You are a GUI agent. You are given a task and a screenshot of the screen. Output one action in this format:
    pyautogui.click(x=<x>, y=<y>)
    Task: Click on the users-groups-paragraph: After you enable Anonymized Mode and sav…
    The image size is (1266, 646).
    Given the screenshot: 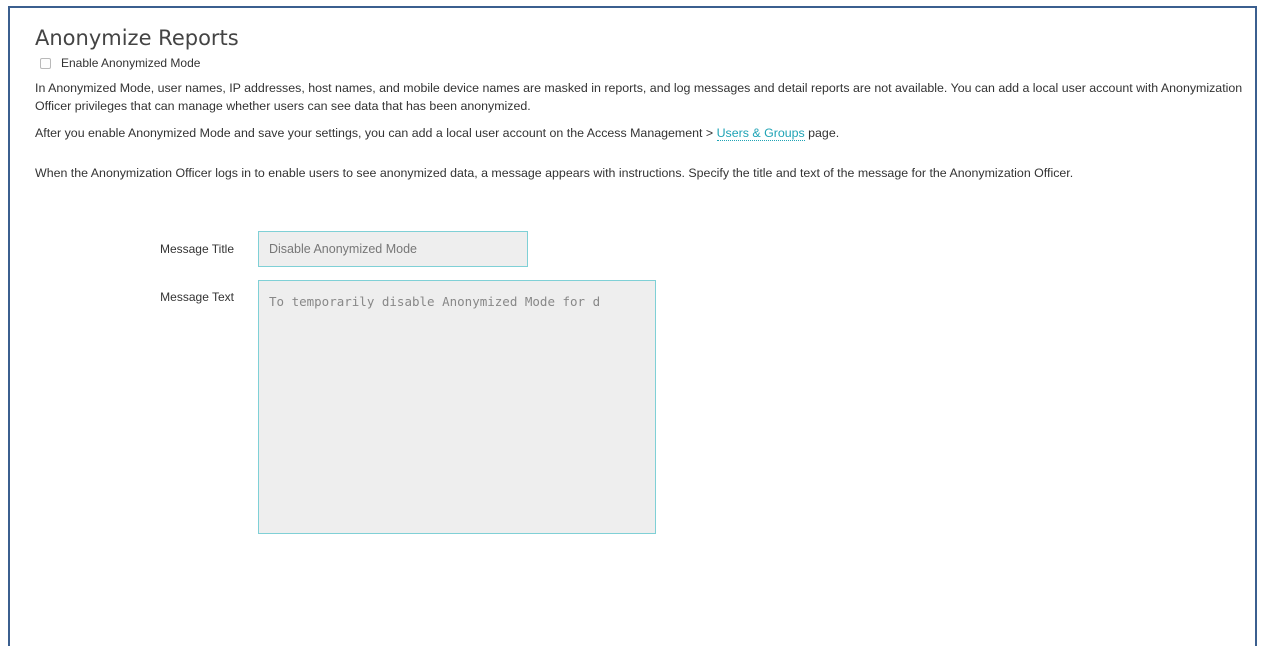 What is the action you would take?
    pyautogui.click(x=640, y=133)
    